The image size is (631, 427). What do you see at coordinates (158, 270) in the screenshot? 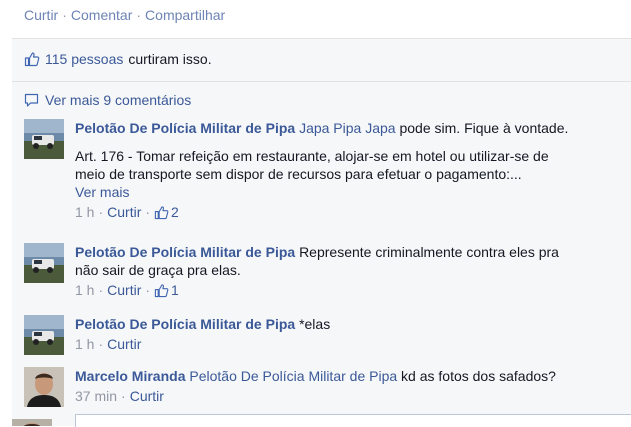
I see `comment-text: não sair de graça pra elas.` at bounding box center [158, 270].